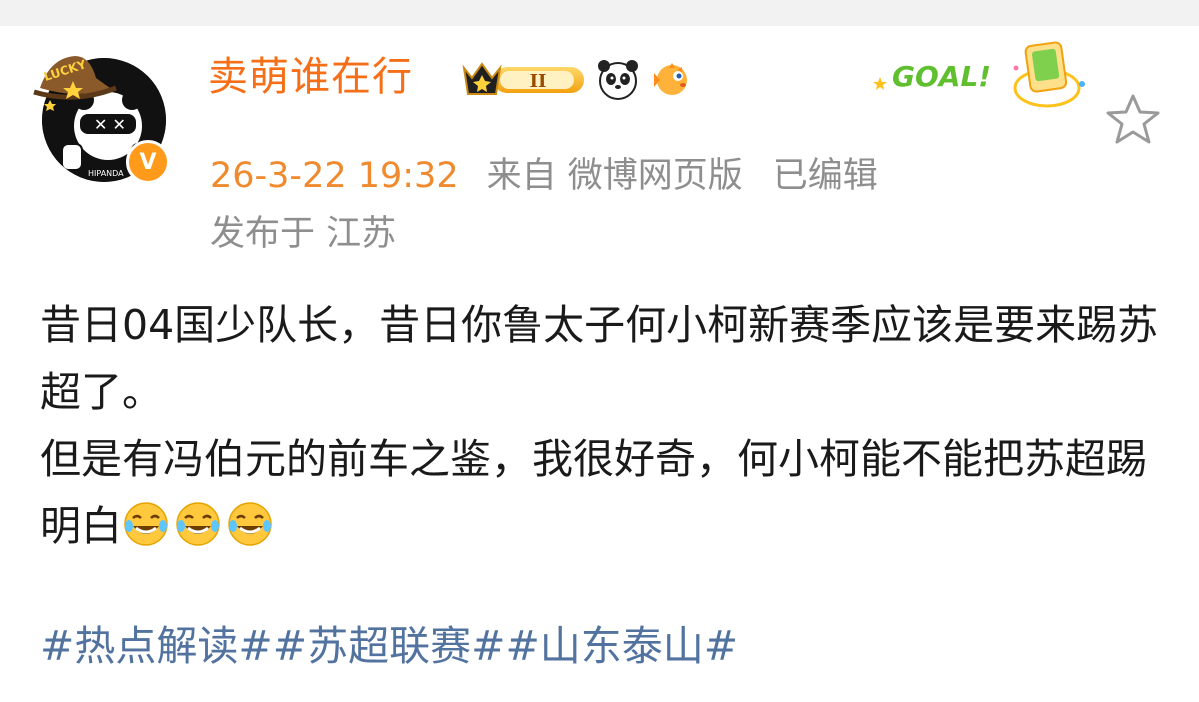 This screenshot has height=702, width=1199. What do you see at coordinates (599, 13) in the screenshot?
I see `top-divider-bar` at bounding box center [599, 13].